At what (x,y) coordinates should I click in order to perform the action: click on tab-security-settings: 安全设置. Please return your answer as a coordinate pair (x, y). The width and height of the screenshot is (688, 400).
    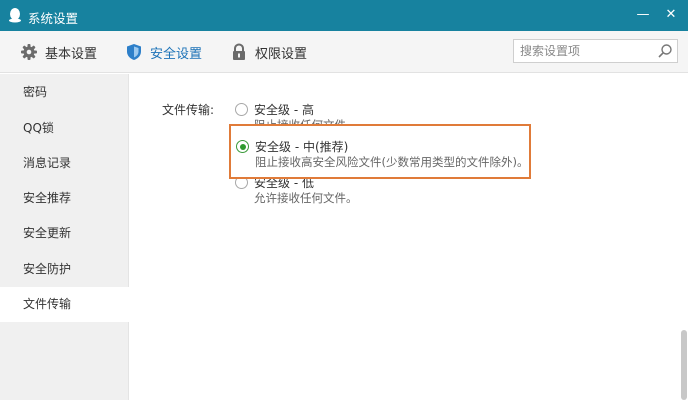
    Looking at the image, I should click on (163, 52).